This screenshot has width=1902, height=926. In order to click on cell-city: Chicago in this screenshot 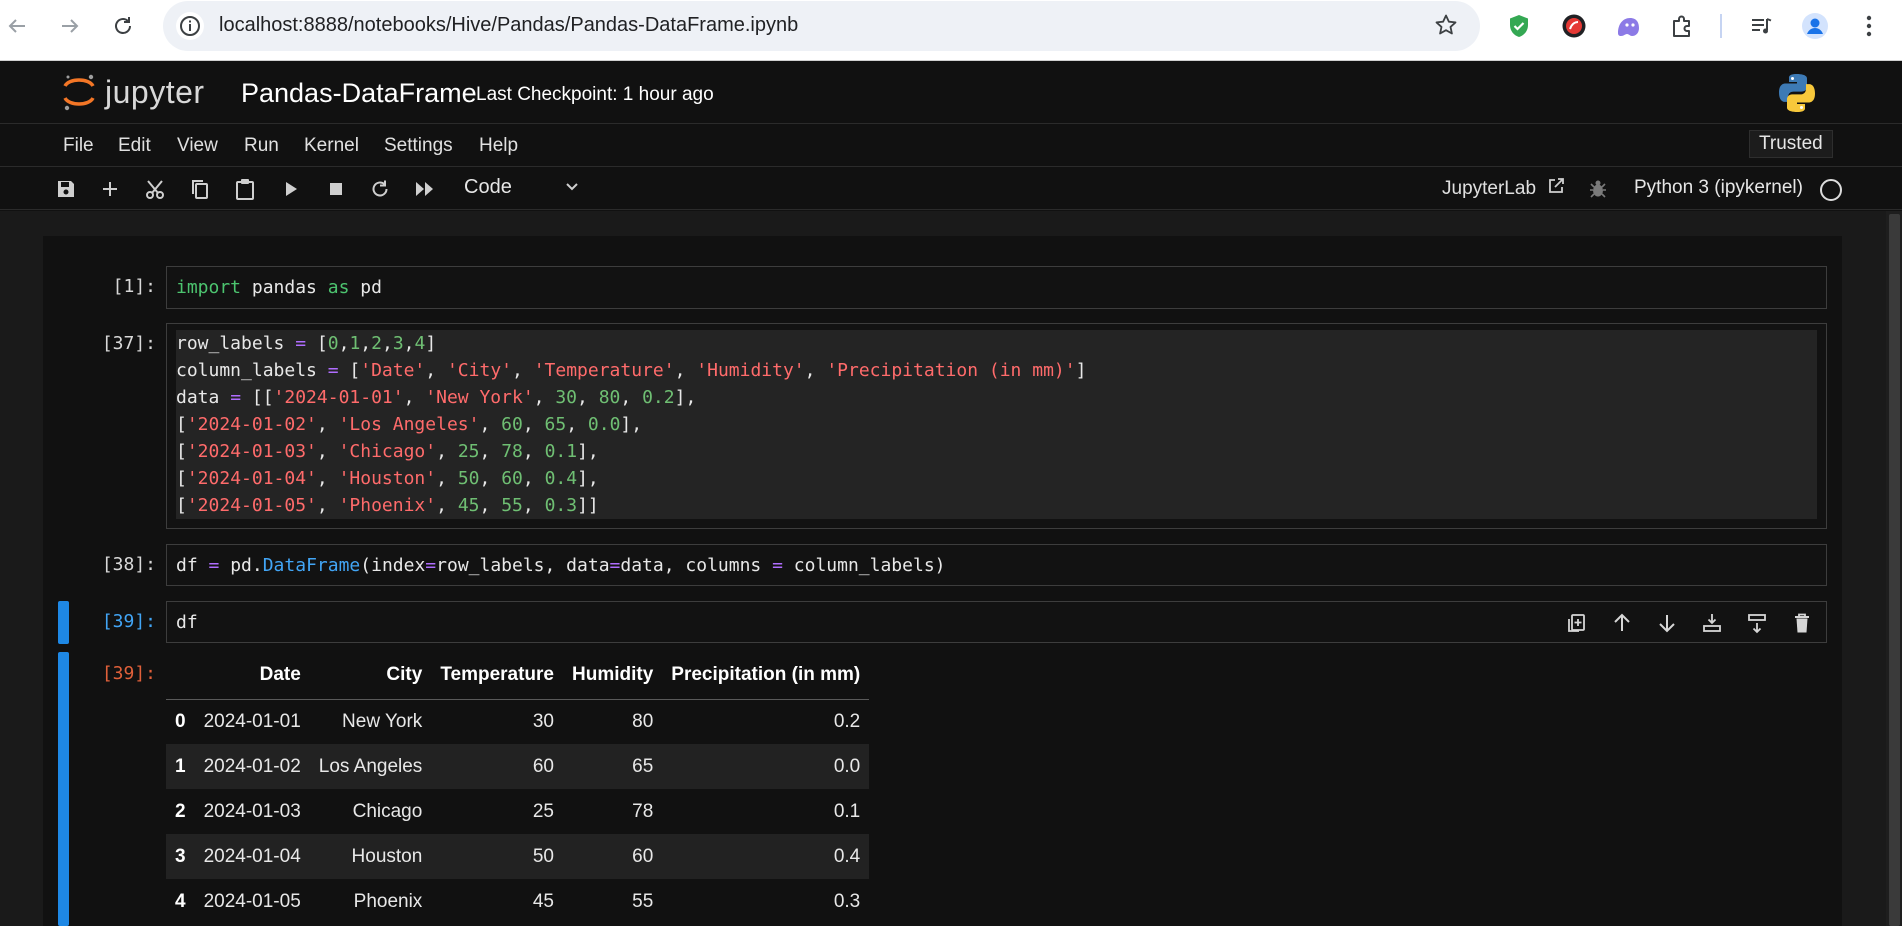, I will do `click(387, 811)`.